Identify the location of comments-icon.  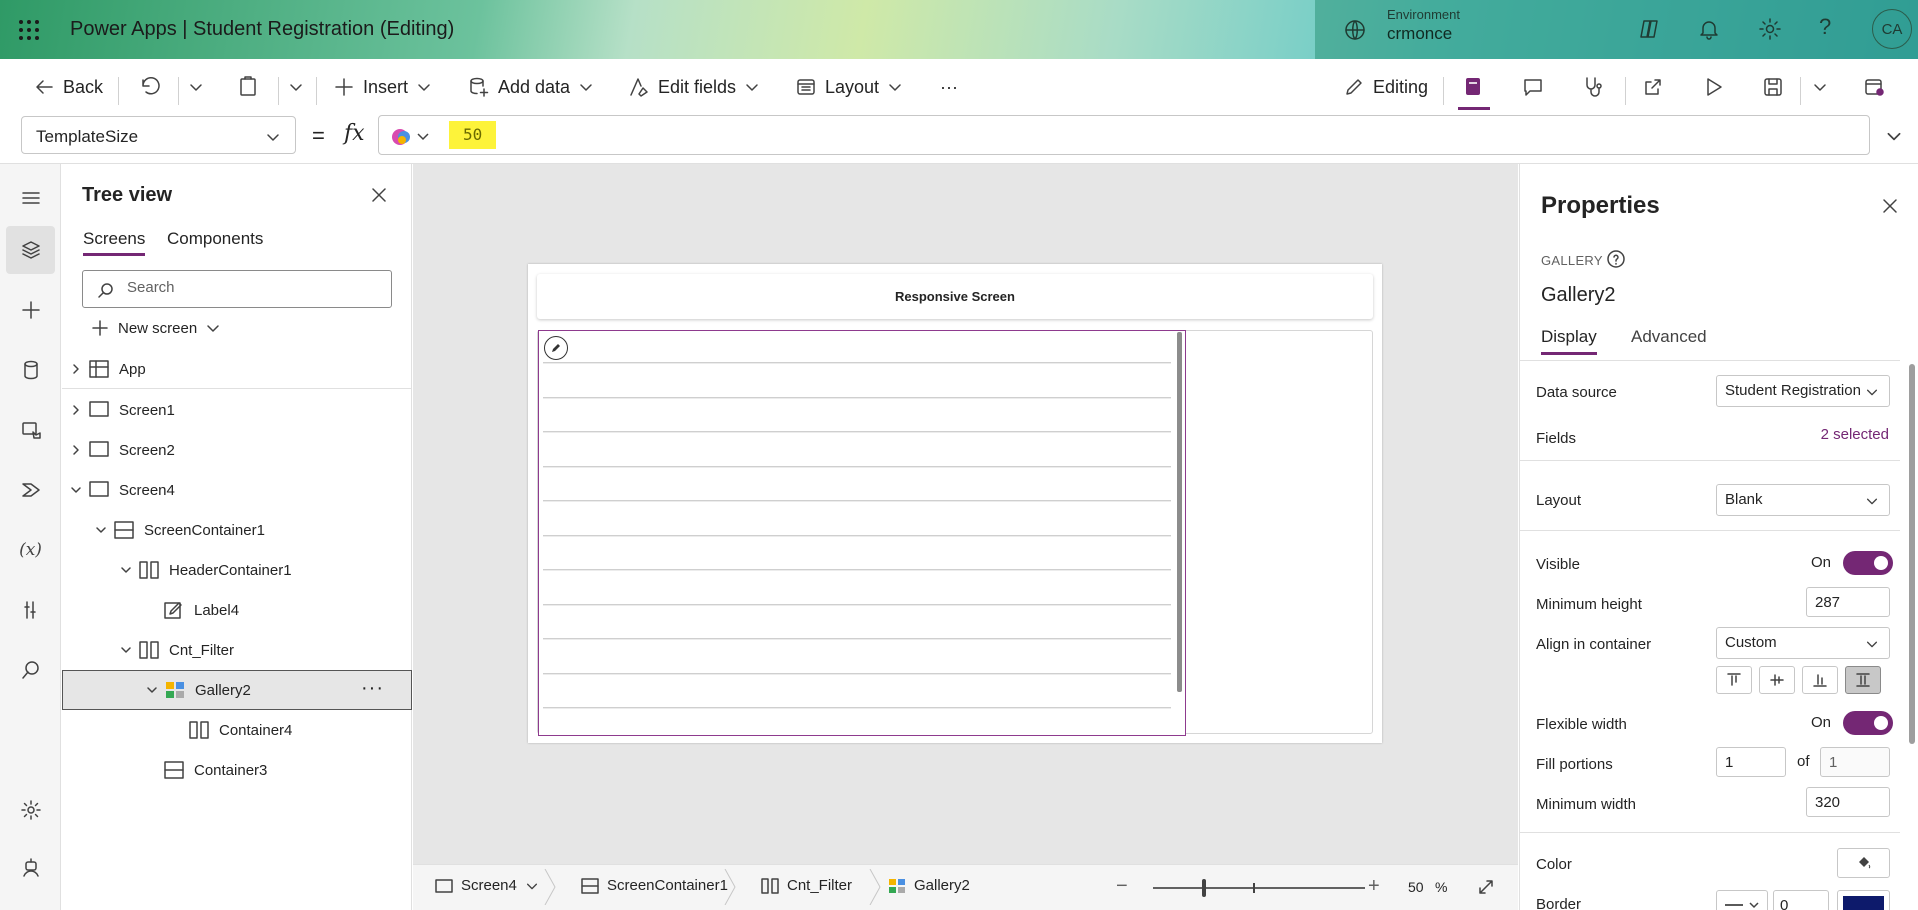
(1533, 87).